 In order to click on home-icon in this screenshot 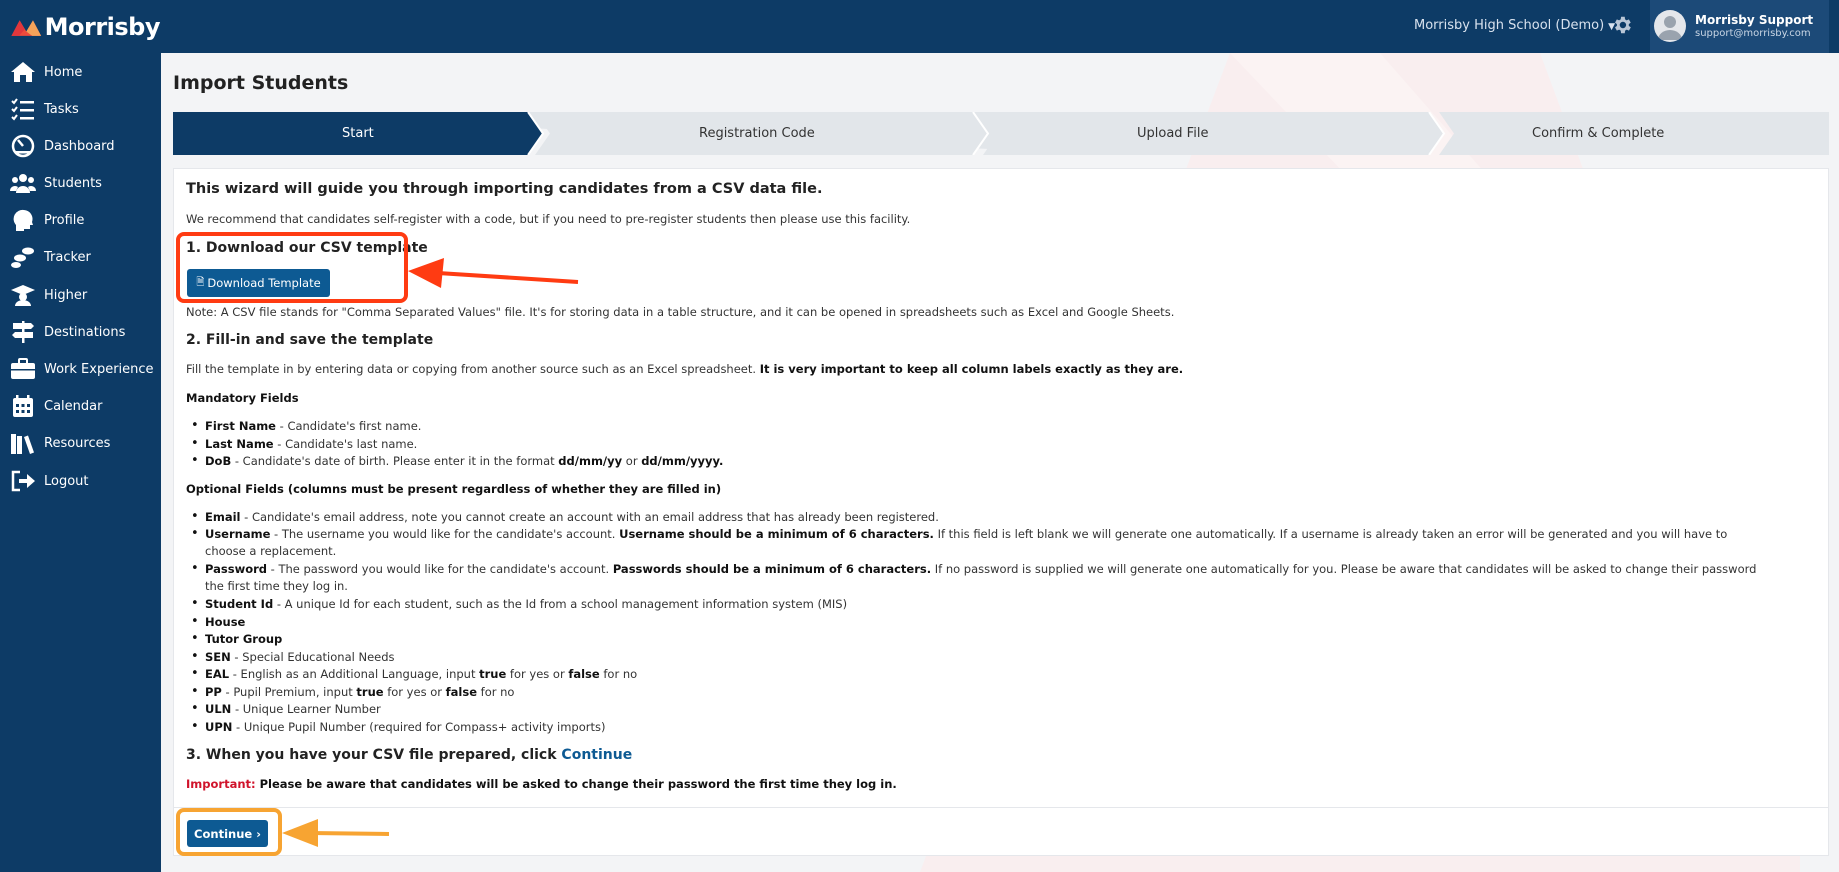, I will do `click(23, 72)`.